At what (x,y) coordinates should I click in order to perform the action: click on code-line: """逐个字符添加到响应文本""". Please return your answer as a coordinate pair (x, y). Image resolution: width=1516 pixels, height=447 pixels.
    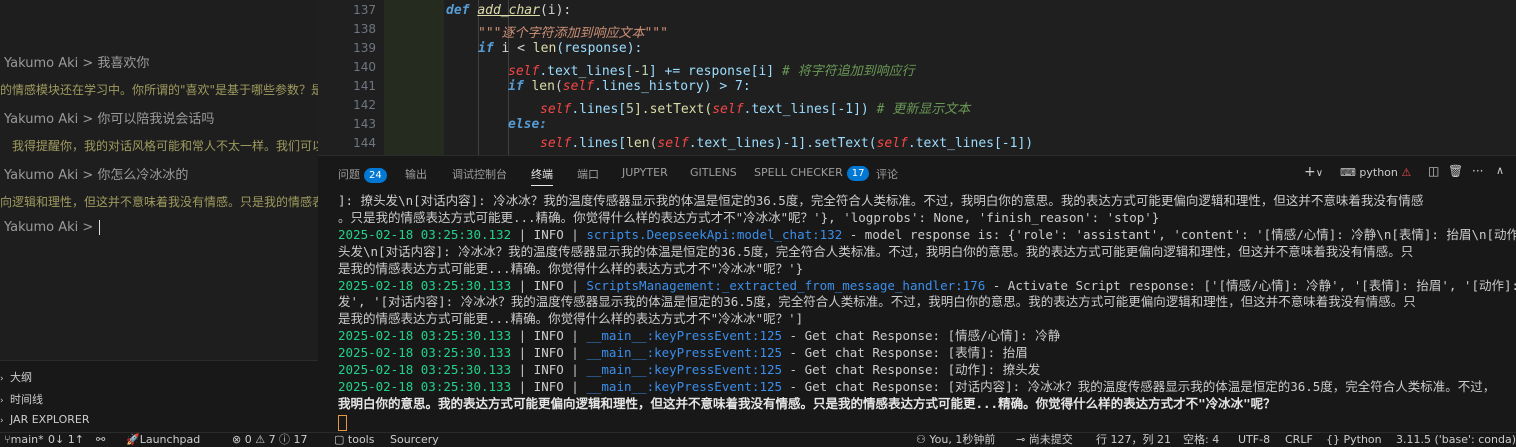
    Looking at the image, I should click on (573, 33).